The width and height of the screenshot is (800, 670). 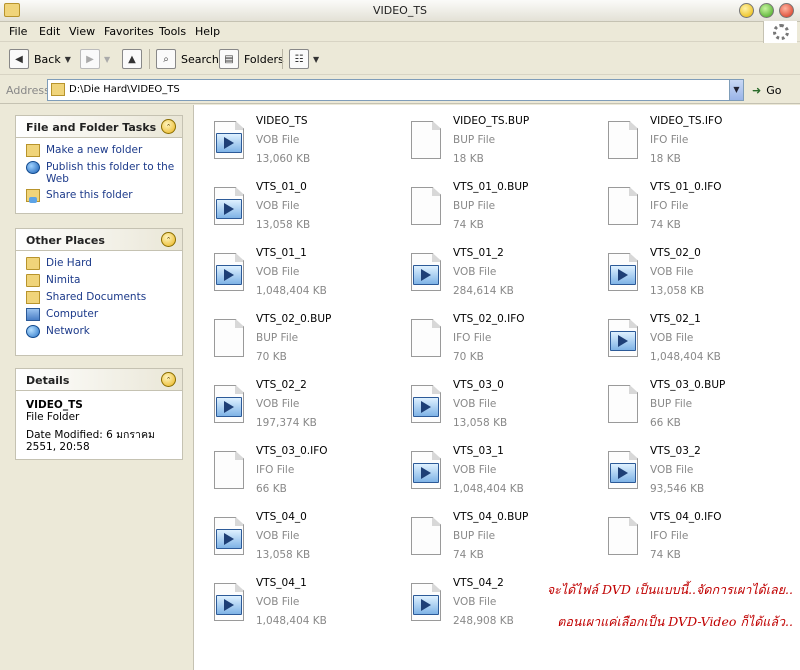 What do you see at coordinates (281, 583) in the screenshot?
I see `file-name: VTS_04_1` at bounding box center [281, 583].